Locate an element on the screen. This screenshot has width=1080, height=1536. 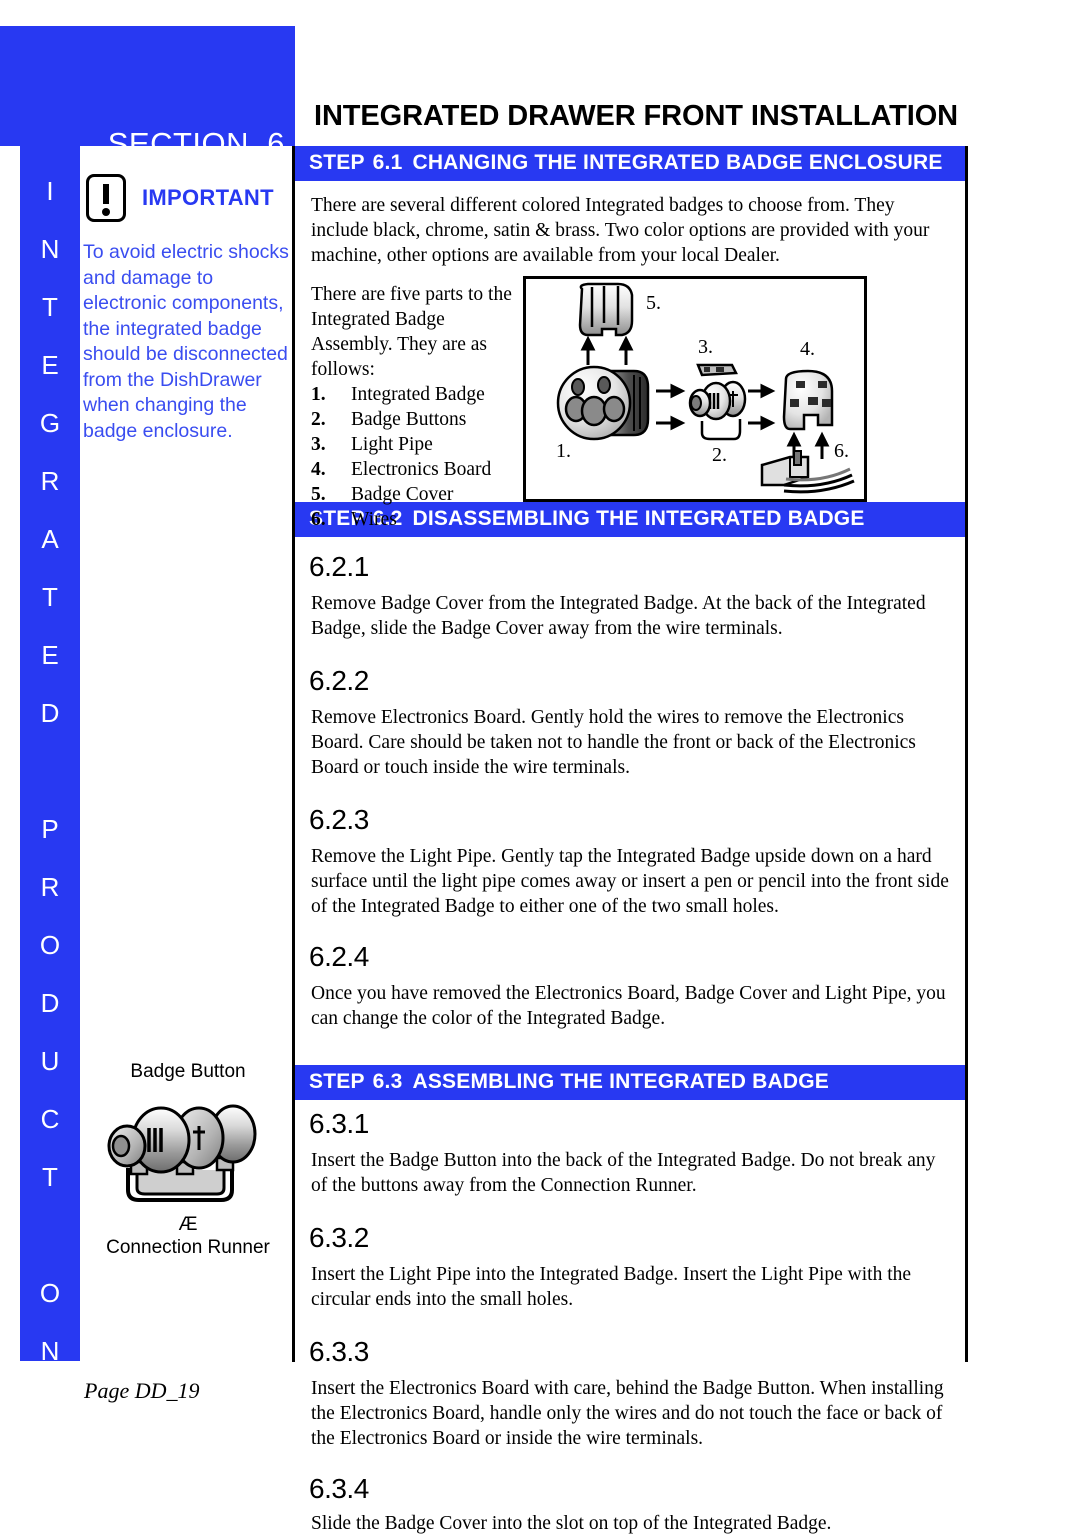
step-title: ASSEMBLING THE INTEGRATED BADGE is located at coordinates (620, 1081).